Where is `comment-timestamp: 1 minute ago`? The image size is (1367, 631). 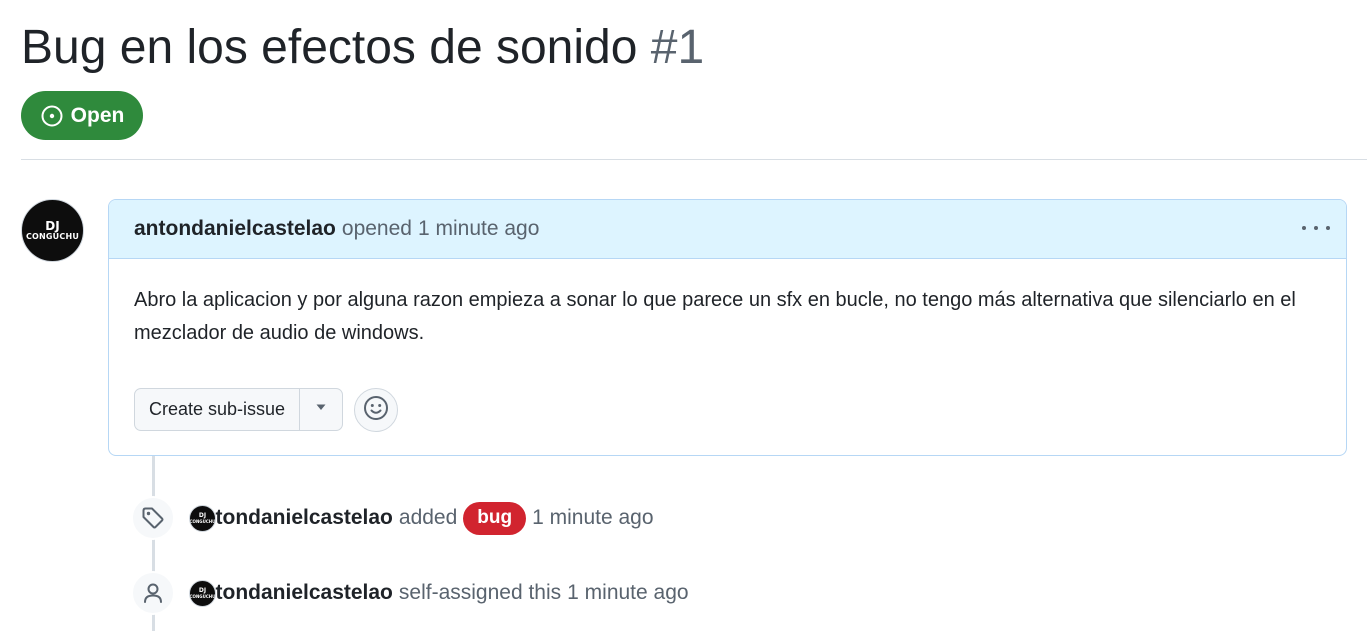 comment-timestamp: 1 minute ago is located at coordinates (478, 229).